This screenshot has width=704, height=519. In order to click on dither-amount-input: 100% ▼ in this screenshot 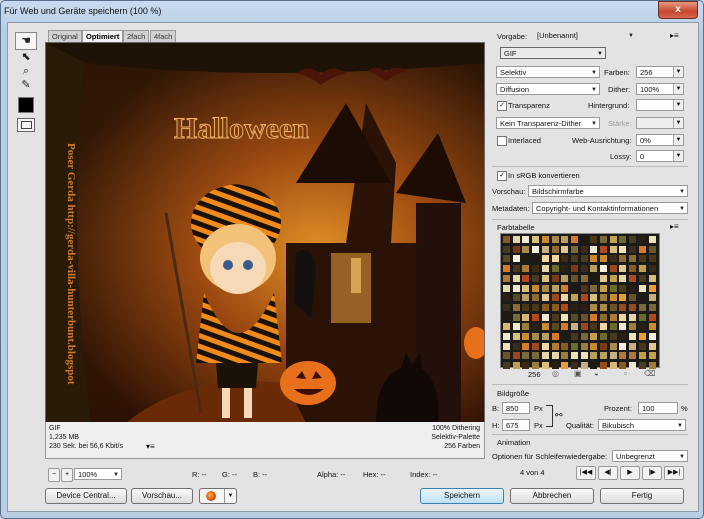, I will do `click(660, 89)`.